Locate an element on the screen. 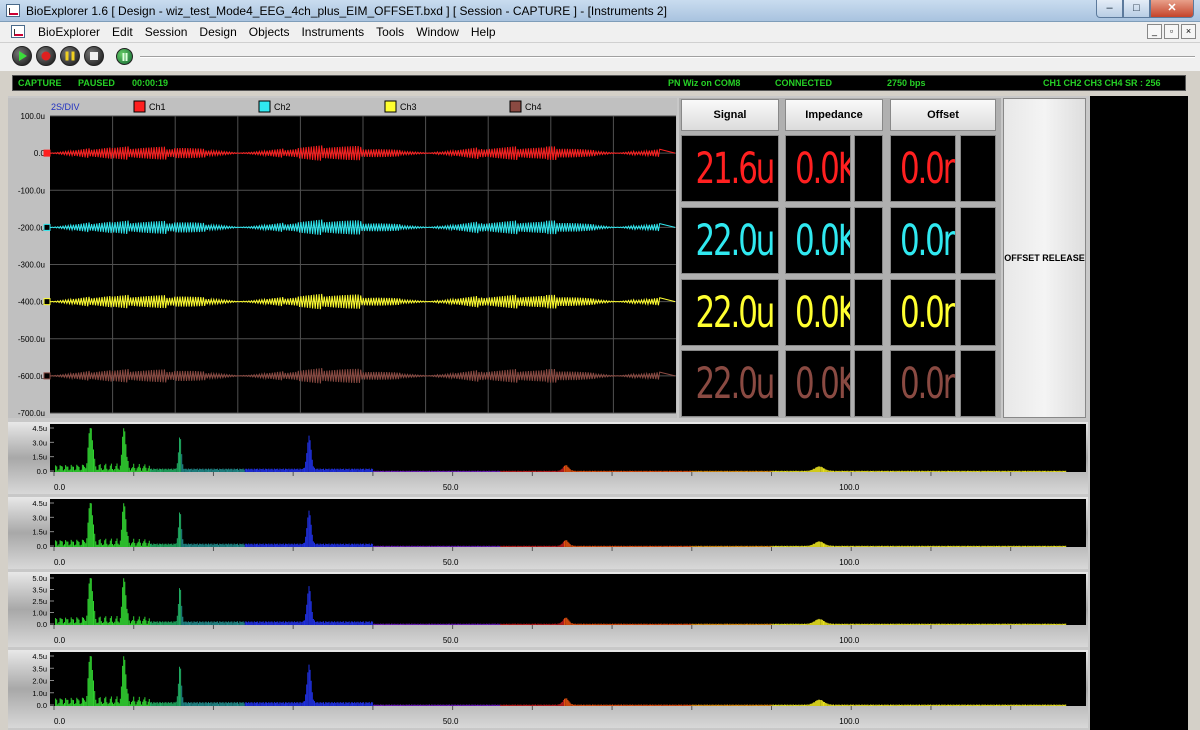 The width and height of the screenshot is (1200, 730). status-time: 00:00:19 is located at coordinates (150, 83).